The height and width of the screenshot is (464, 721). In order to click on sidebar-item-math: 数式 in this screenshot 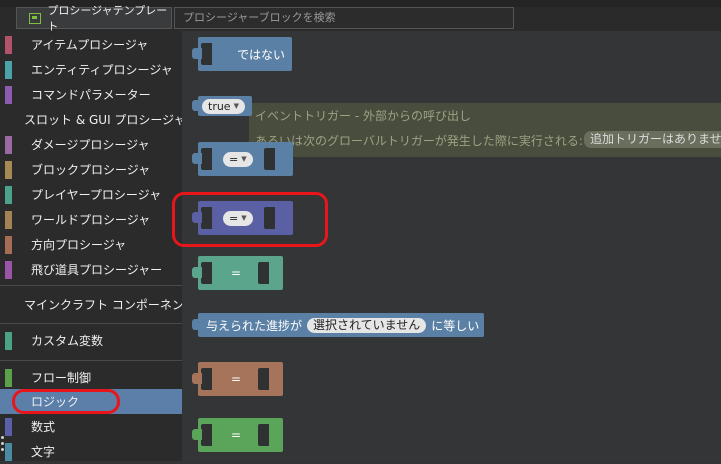, I will do `click(91, 426)`.